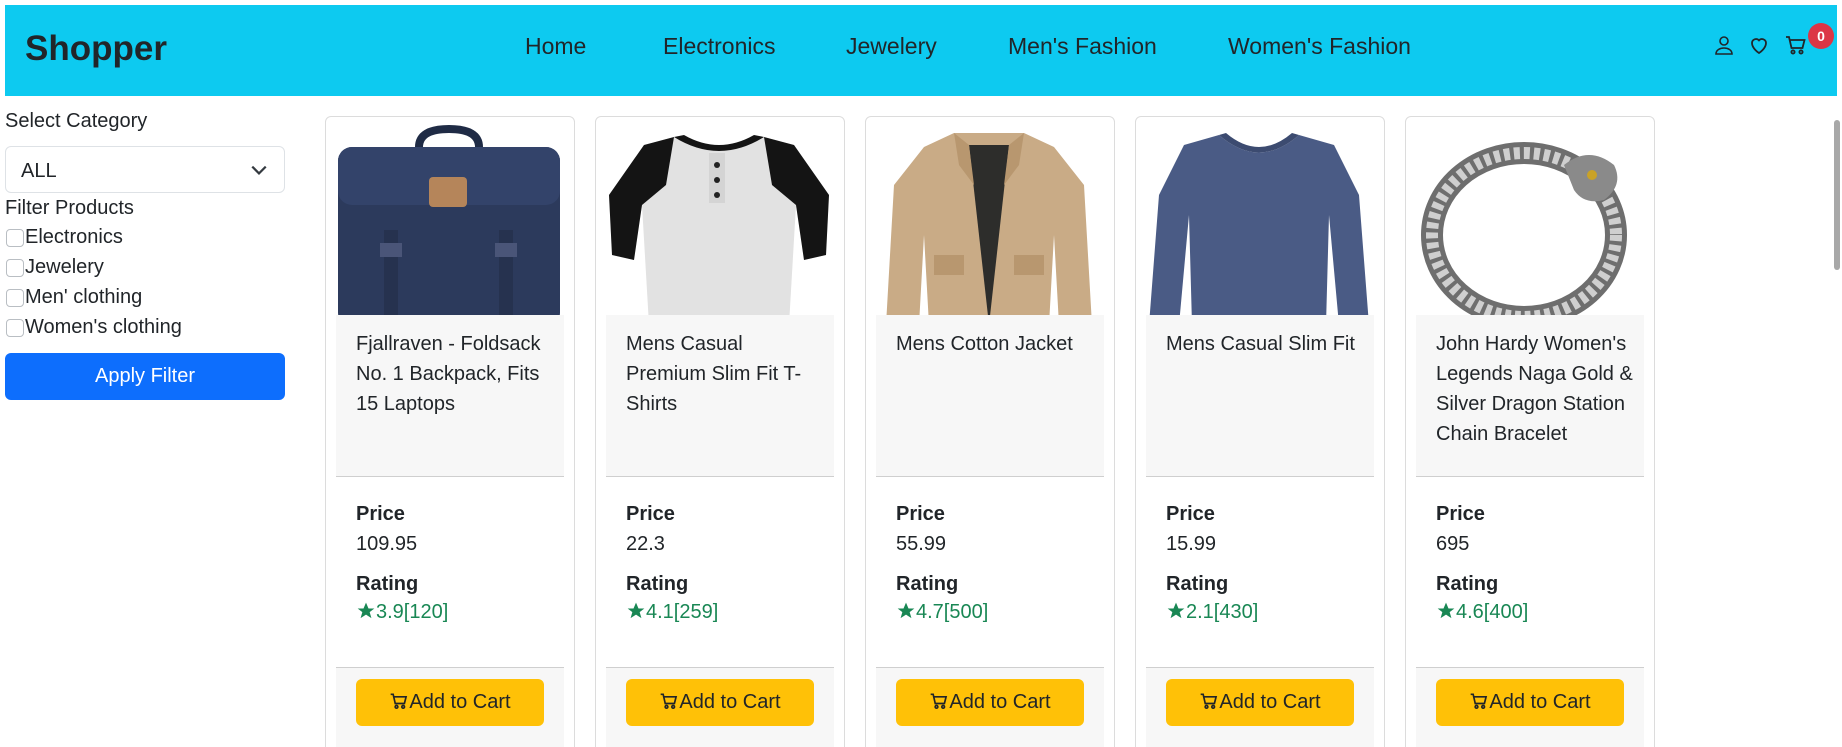 The width and height of the screenshot is (1842, 747). I want to click on filter-label: Women's clothing, so click(103, 327).